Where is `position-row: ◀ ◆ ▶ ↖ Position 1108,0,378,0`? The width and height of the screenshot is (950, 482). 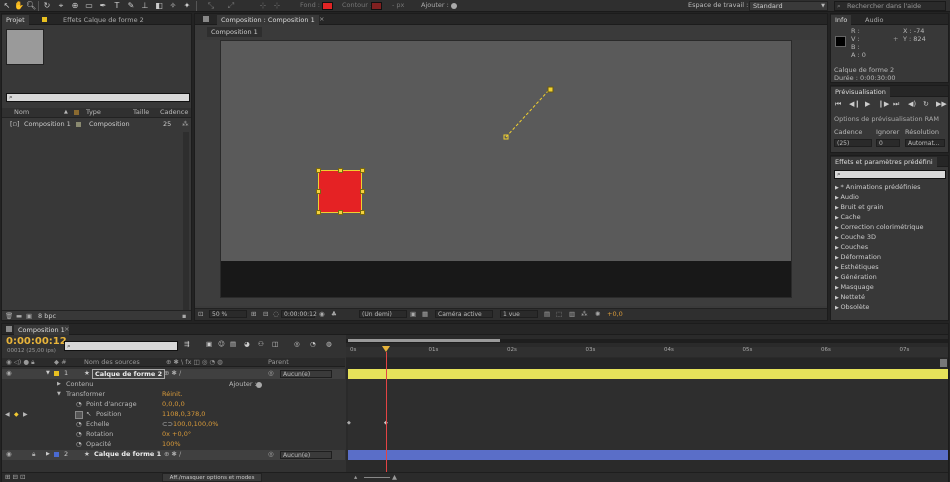 position-row: ◀ ◆ ▶ ↖ Position 1108,0,378,0 is located at coordinates (173, 415).